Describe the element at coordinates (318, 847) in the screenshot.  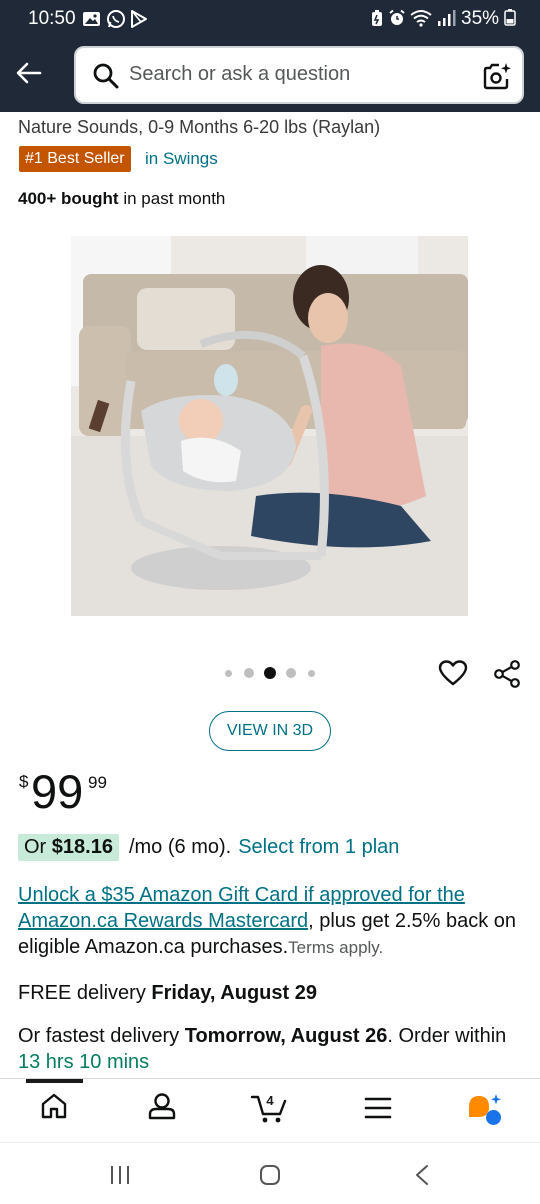
I see `select-plan-link: Select from 1 plan` at that location.